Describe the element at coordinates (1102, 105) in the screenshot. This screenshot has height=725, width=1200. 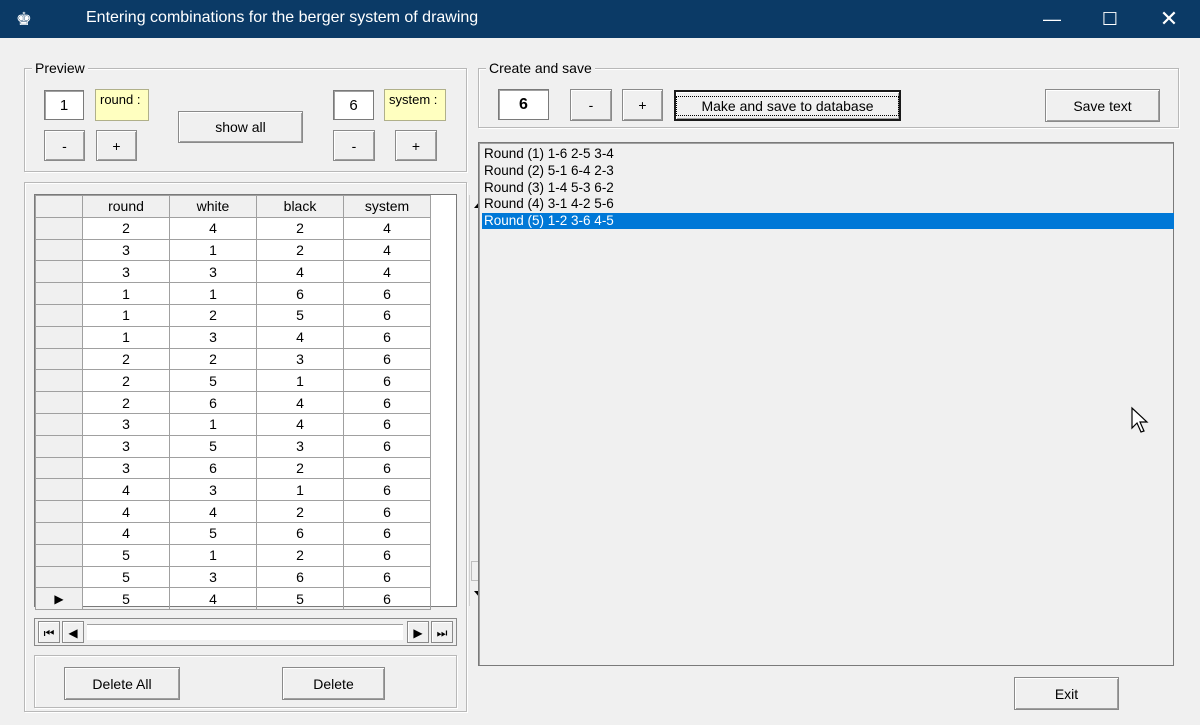
I see `save-text-button: Save text` at that location.